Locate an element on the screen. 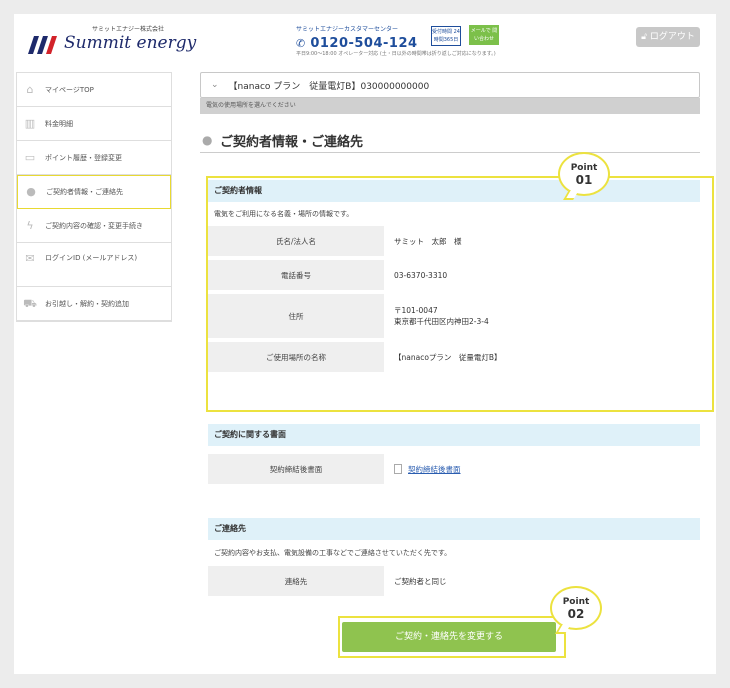  logout-button: 🔓︎ ログアウト is located at coordinates (668, 37).